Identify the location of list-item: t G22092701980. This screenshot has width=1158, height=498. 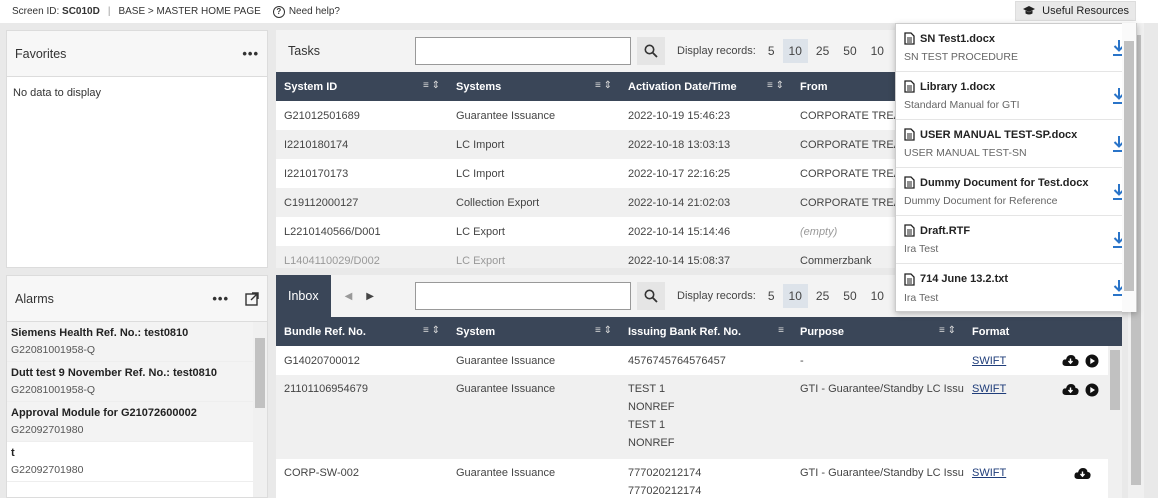
(137, 462).